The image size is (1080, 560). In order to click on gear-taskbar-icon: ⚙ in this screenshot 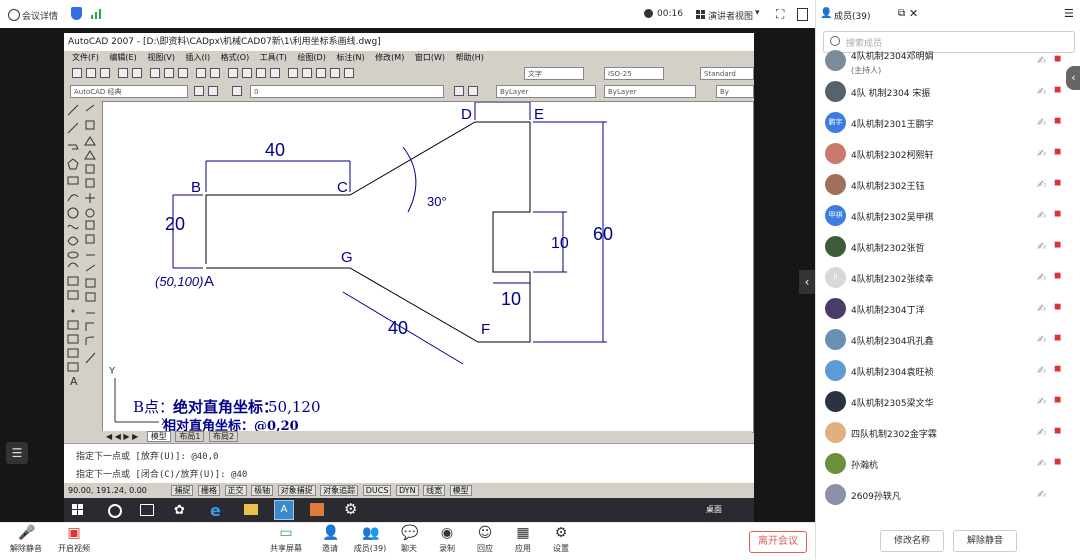, I will do `click(350, 509)`.